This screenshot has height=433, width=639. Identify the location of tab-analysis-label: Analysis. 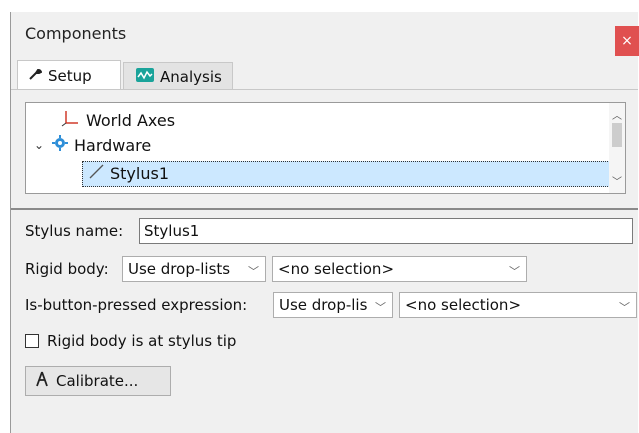
(191, 76).